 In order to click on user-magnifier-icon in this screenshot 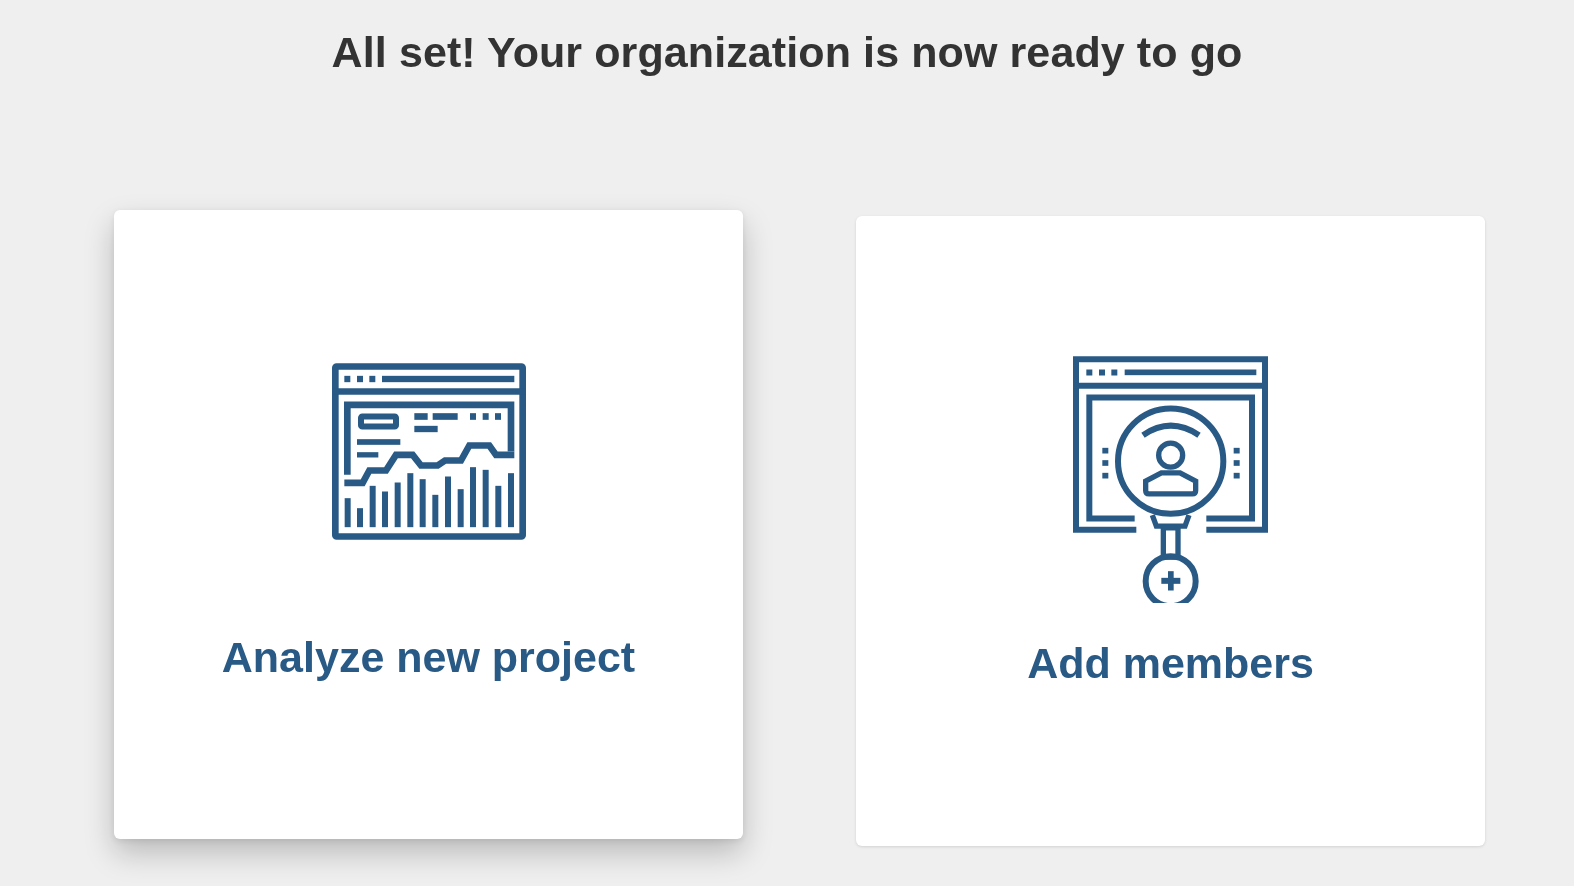, I will do `click(1170, 479)`.